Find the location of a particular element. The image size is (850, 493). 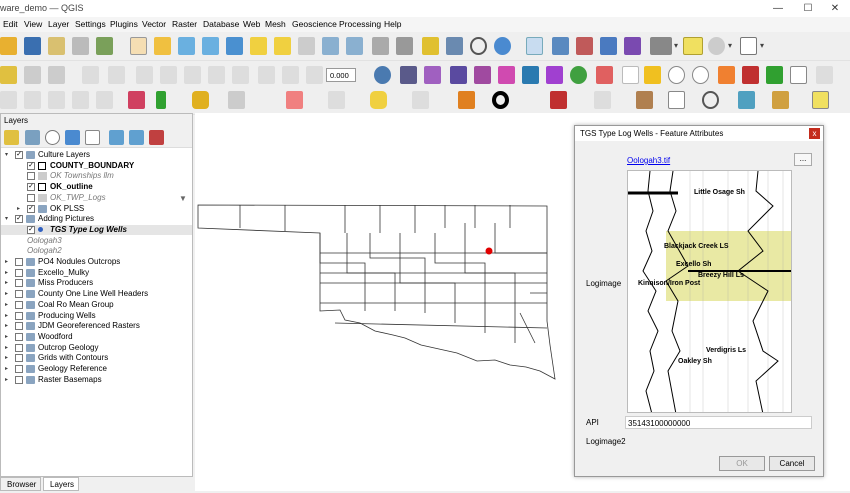

menu-edit: Edit is located at coordinates (10, 24).